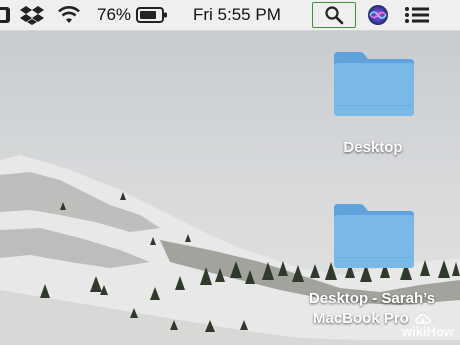  What do you see at coordinates (7, 15) in the screenshot?
I see `partial-app-icon` at bounding box center [7, 15].